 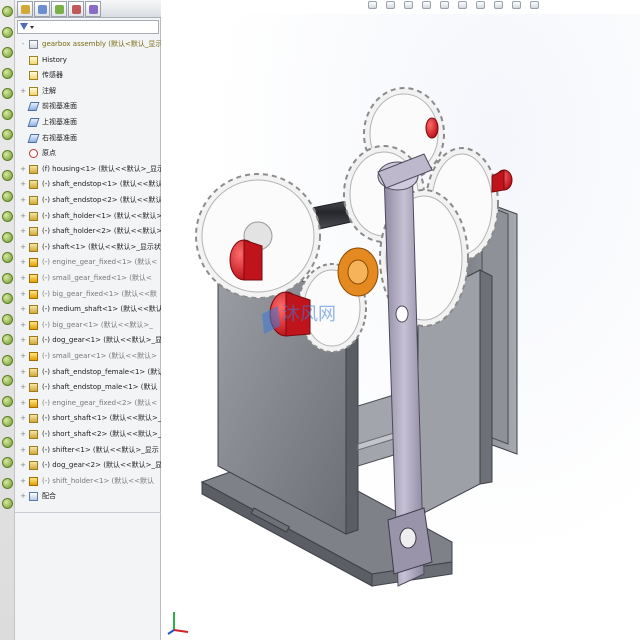 What do you see at coordinates (88, 434) in the screenshot?
I see `tree-item: + (-) short_shaft<2> (默认<<默认>_` at bounding box center [88, 434].